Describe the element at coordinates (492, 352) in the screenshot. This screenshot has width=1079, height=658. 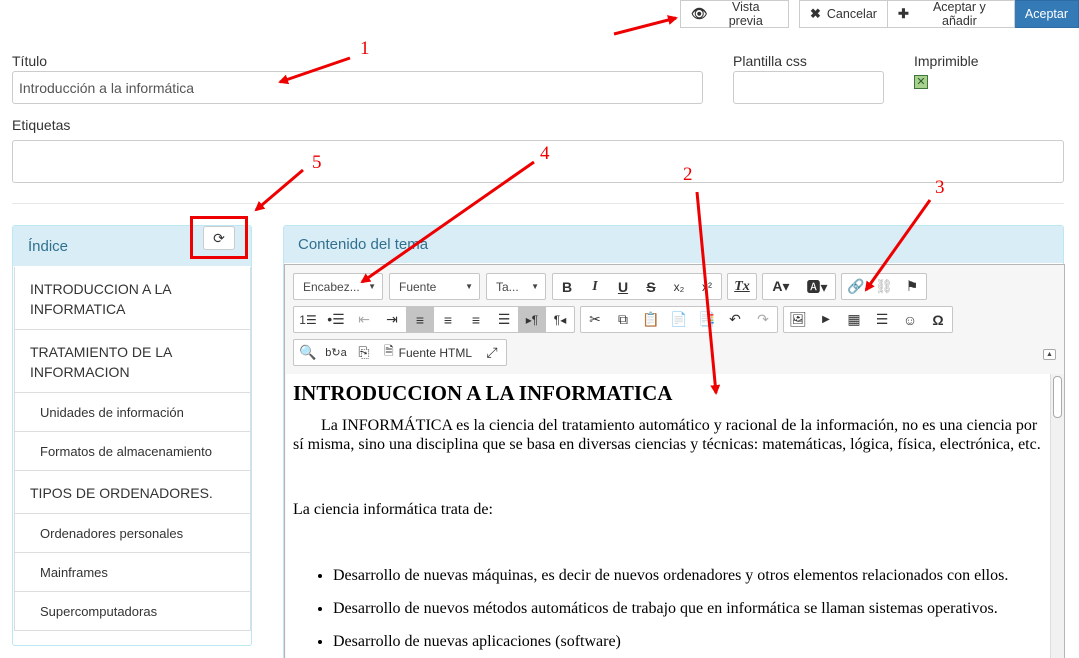
I see `maximize-icon: ⤢` at that location.